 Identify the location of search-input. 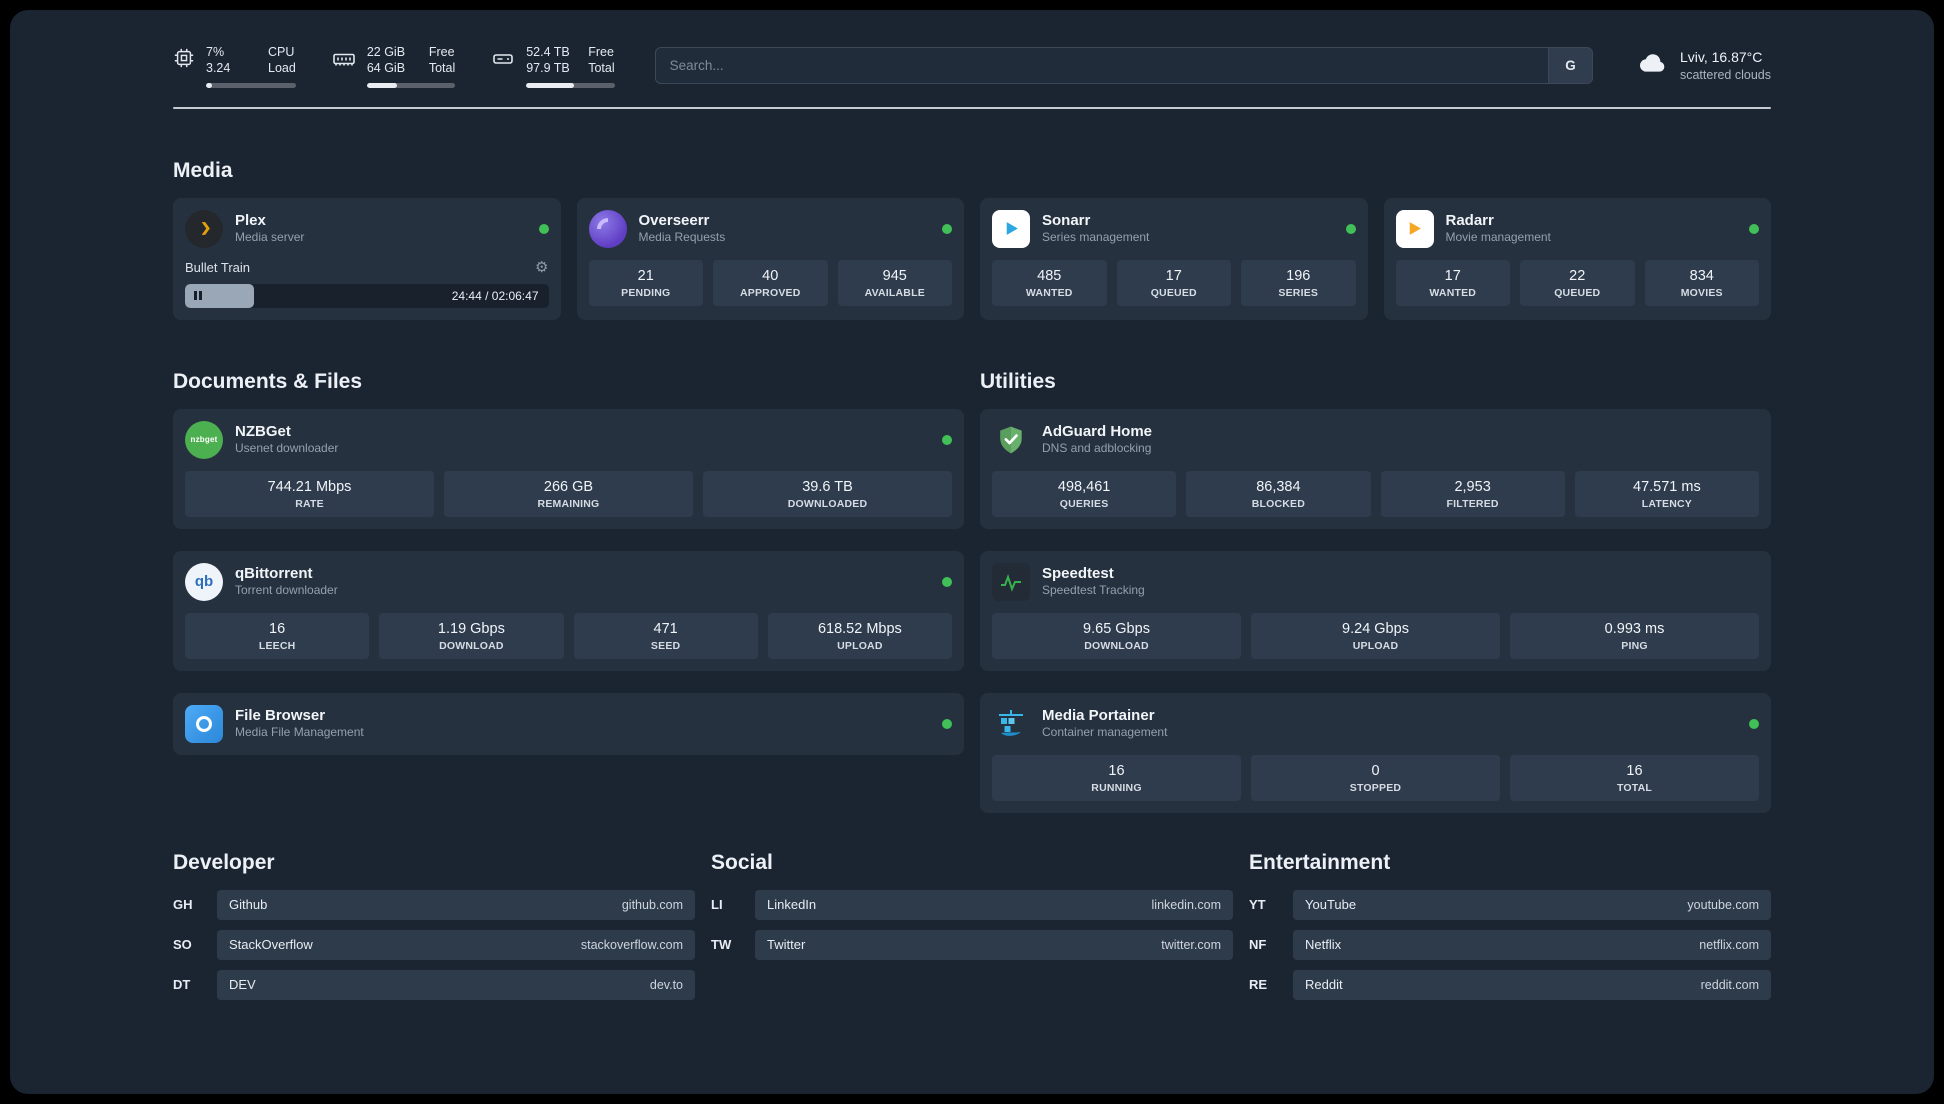
(1123, 66).